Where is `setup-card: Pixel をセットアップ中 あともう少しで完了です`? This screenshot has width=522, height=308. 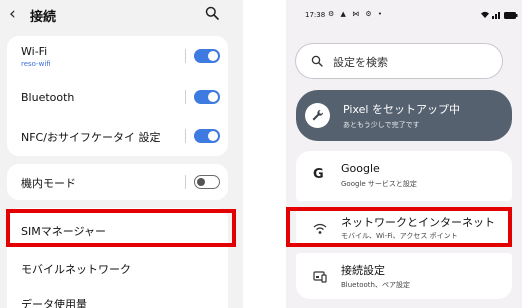 setup-card: Pixel をセットアップ中 あともう少しで完了です is located at coordinates (404, 115).